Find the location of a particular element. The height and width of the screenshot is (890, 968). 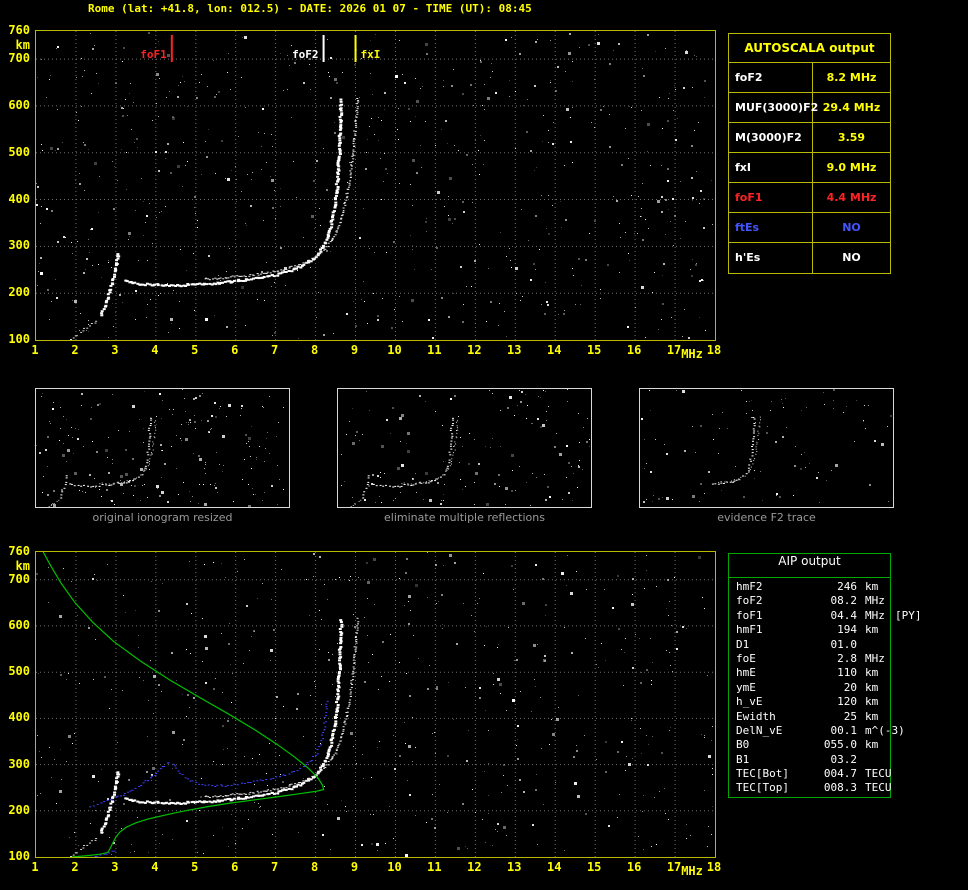

x-tick-label: 6 is located at coordinates (235, 867).